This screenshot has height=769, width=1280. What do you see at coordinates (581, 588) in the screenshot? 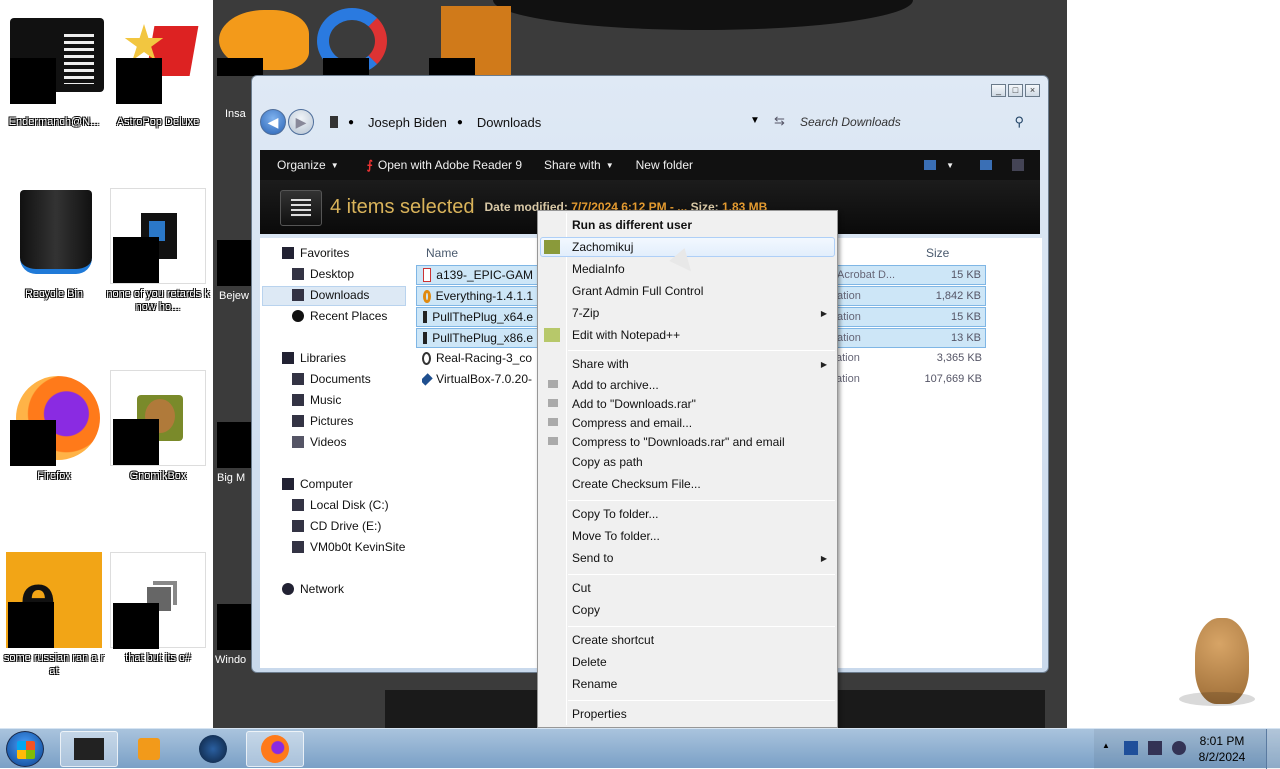
I see `menu-cut: Cut` at bounding box center [581, 588].